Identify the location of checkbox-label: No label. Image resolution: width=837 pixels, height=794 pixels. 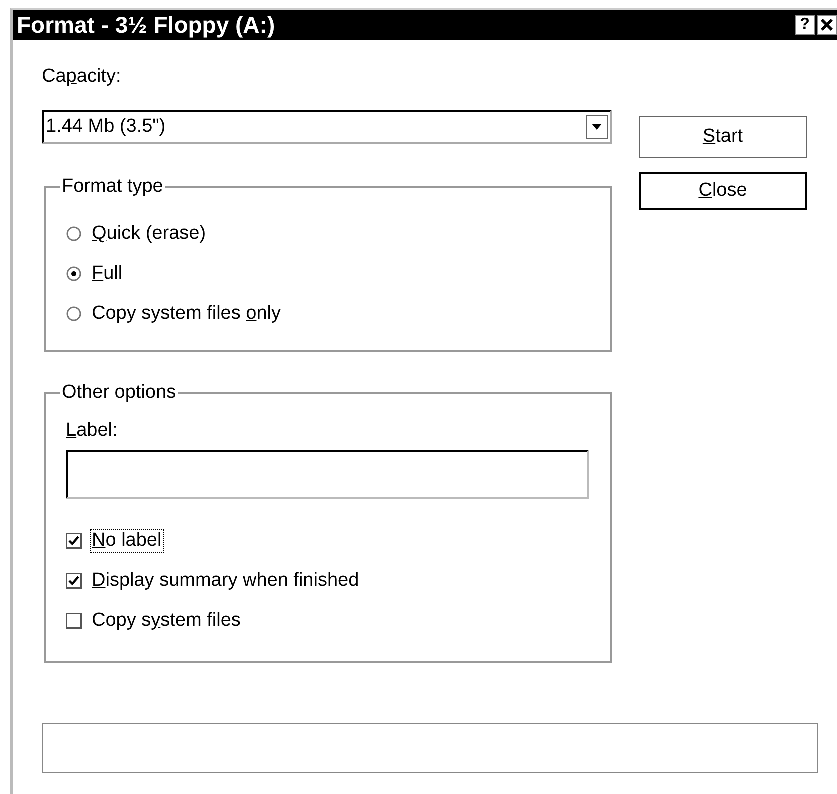
(127, 541).